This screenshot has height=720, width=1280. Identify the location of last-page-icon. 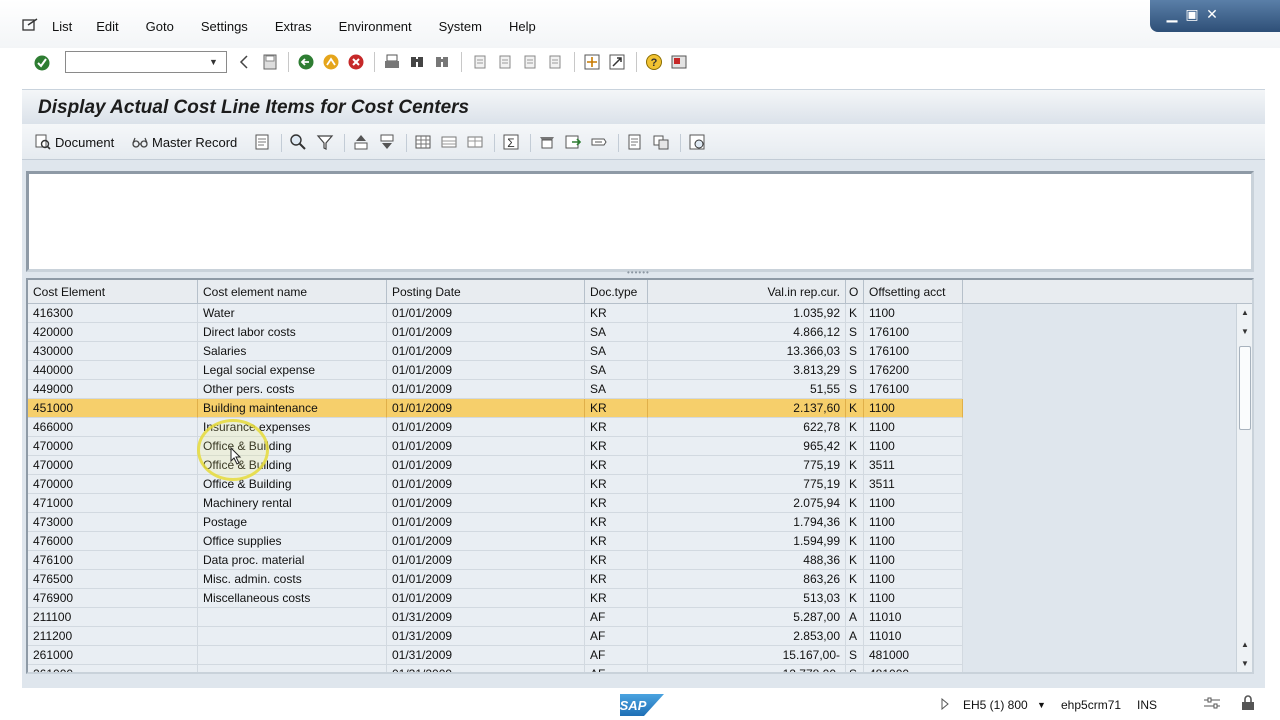
(555, 62).